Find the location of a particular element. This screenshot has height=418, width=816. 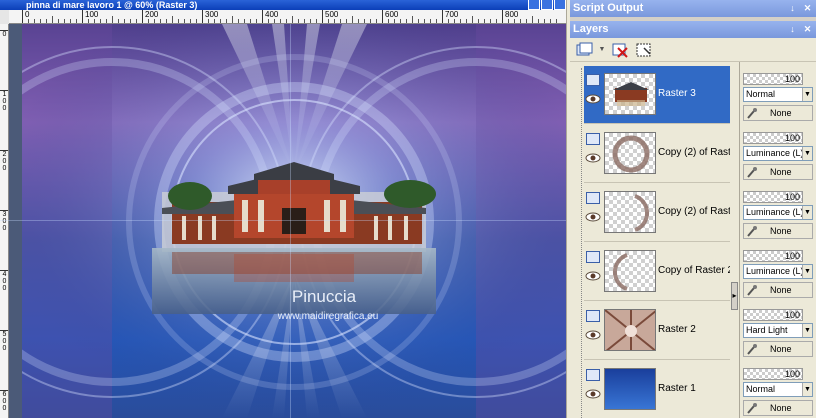

layer-name: Raster 1 is located at coordinates (677, 388).